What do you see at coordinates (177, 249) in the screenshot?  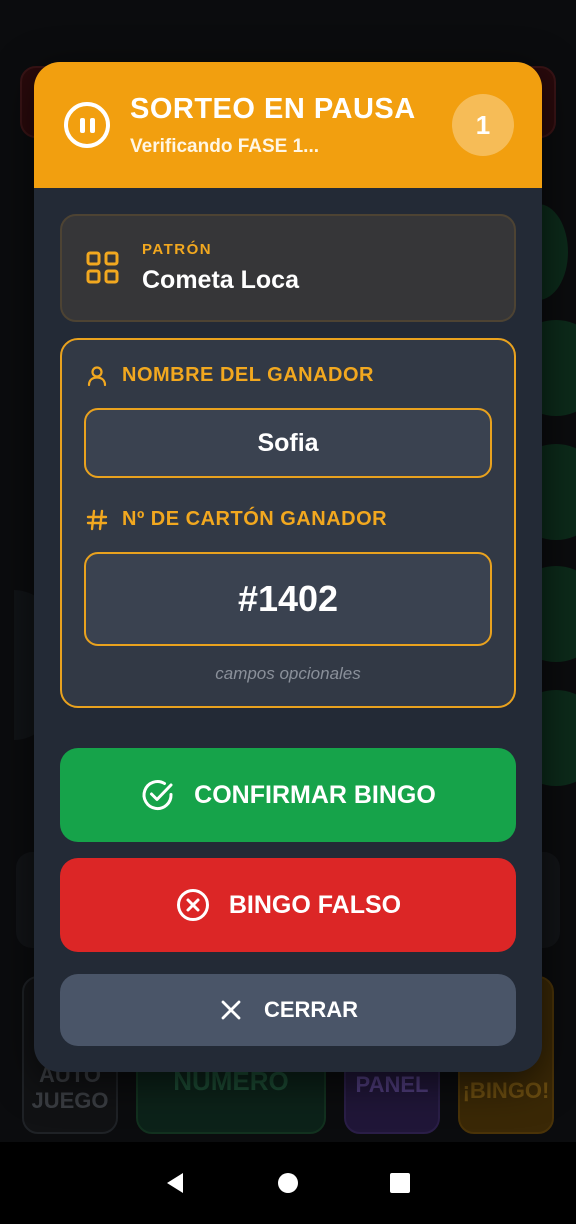 I see `pattern-label: PATRÓN` at bounding box center [177, 249].